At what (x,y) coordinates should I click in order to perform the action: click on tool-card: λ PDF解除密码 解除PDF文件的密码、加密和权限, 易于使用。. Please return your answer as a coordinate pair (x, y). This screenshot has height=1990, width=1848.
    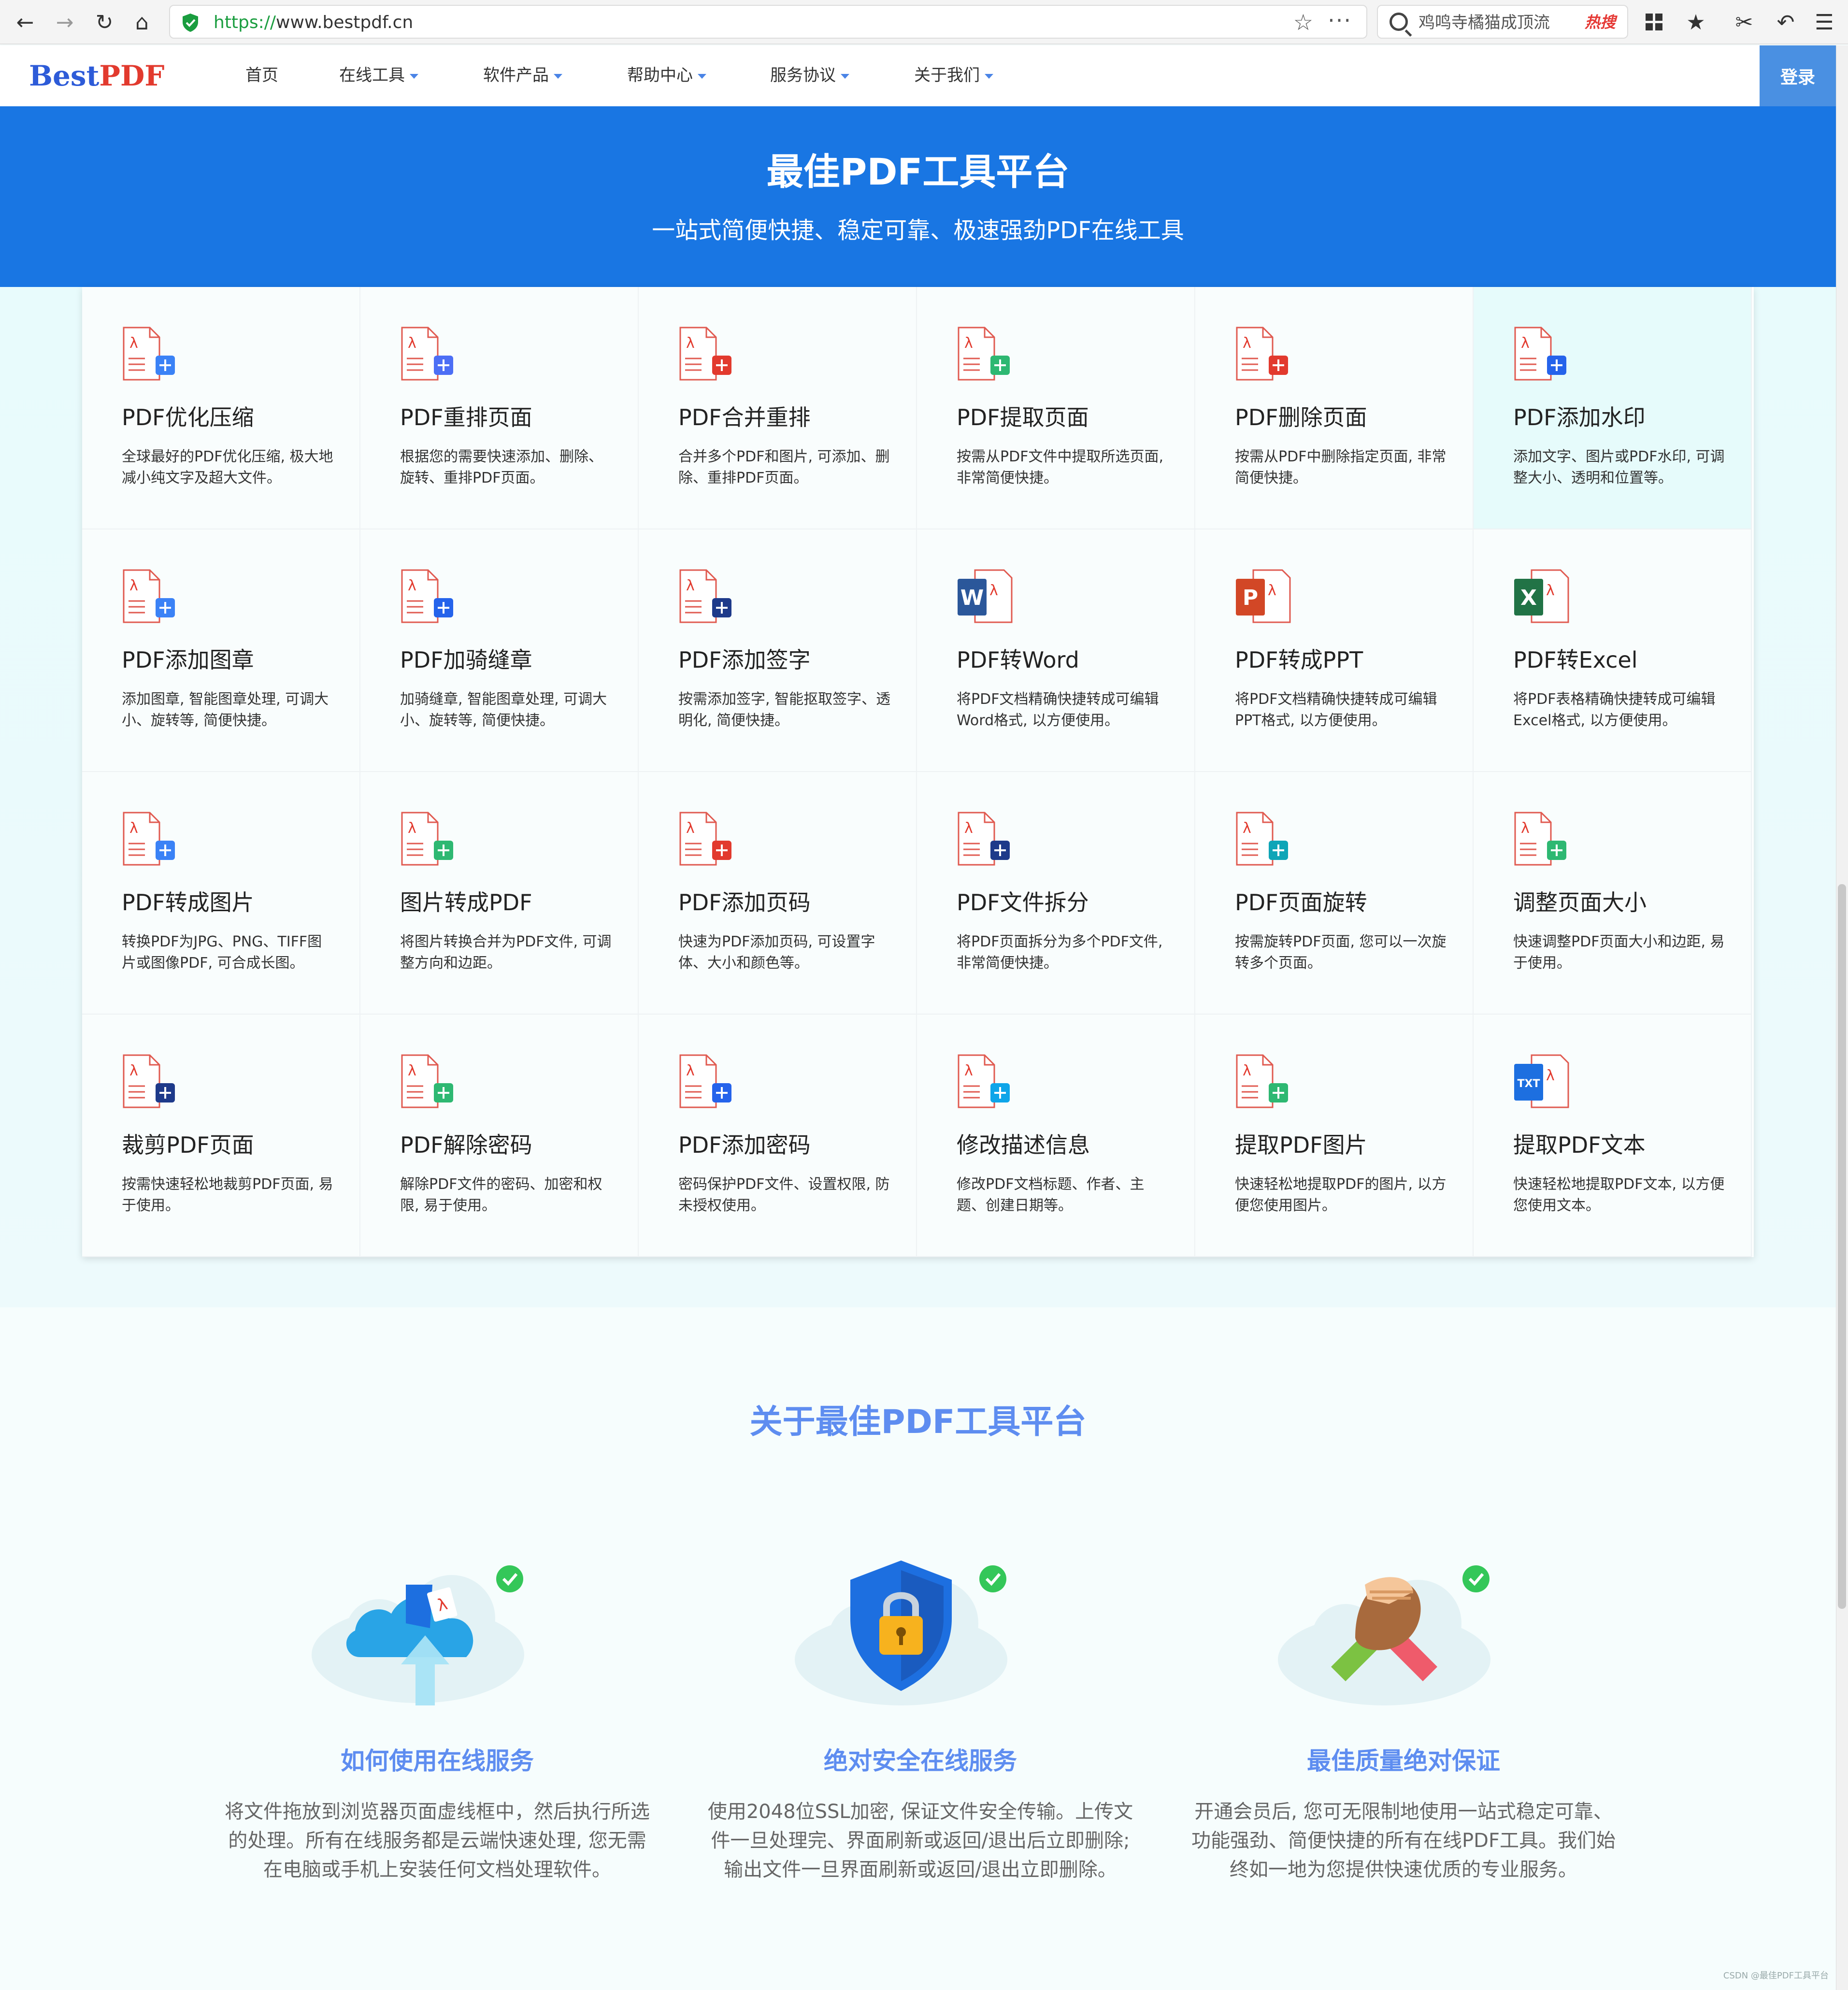
    Looking at the image, I should click on (499, 1136).